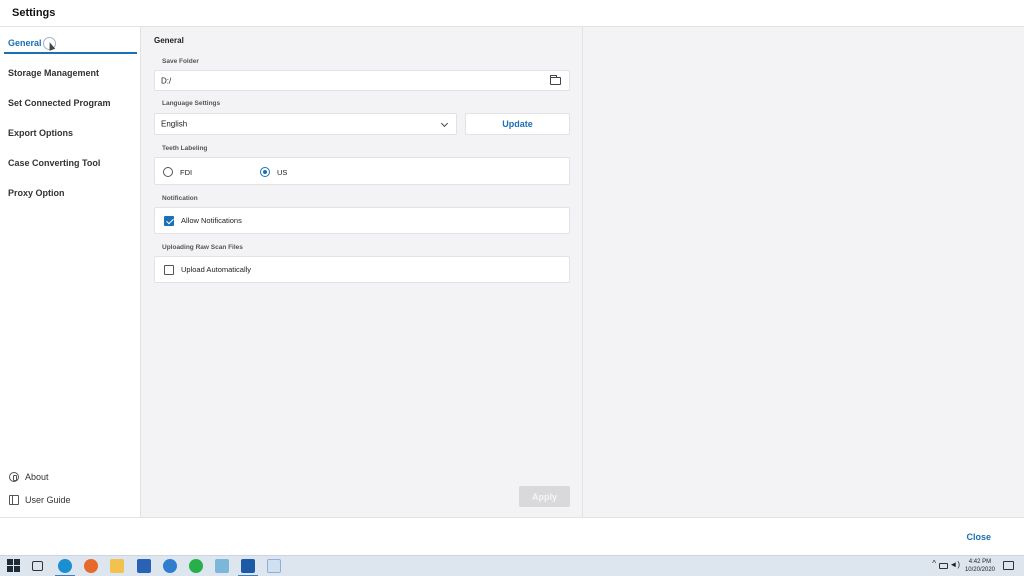 Image resolution: width=1024 pixels, height=576 pixels. I want to click on radio-fdi-label: FDI, so click(186, 172).